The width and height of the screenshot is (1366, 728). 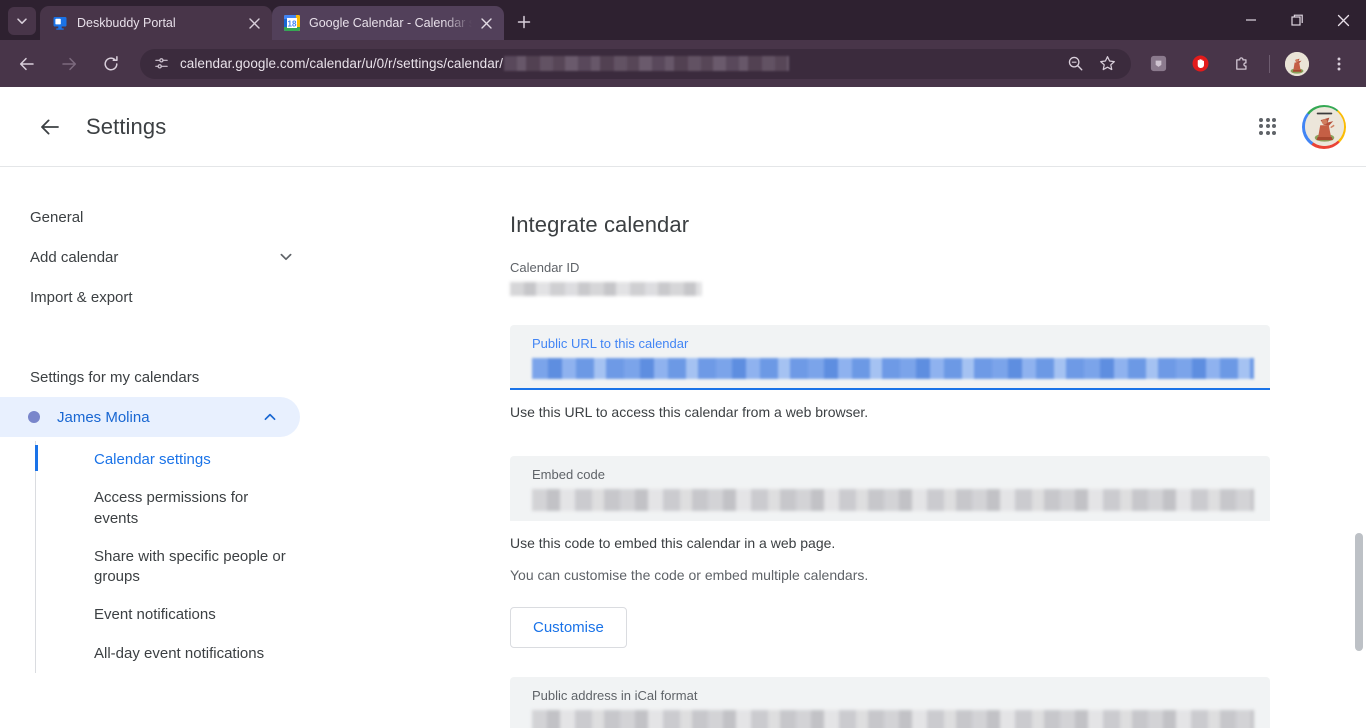 I want to click on sidebar-item-label: General, so click(x=57, y=217).